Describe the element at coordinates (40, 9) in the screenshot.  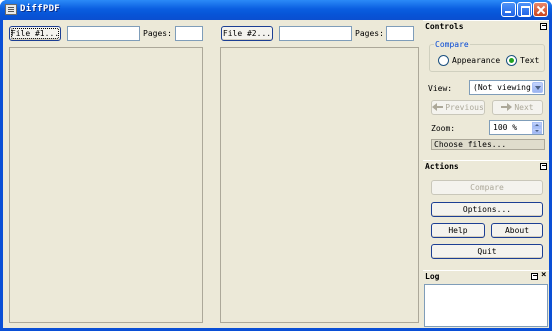
I see `window-title: DiffPDF` at that location.